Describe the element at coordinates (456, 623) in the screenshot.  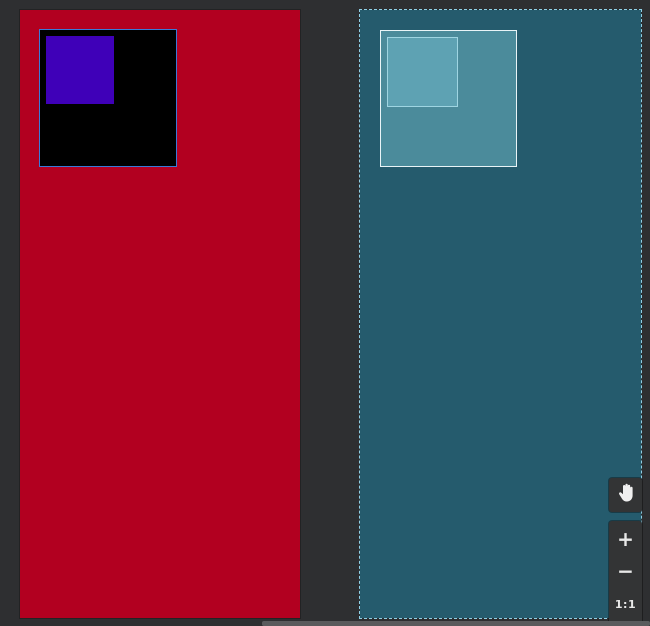
I see `horizontal-scrollbar` at that location.